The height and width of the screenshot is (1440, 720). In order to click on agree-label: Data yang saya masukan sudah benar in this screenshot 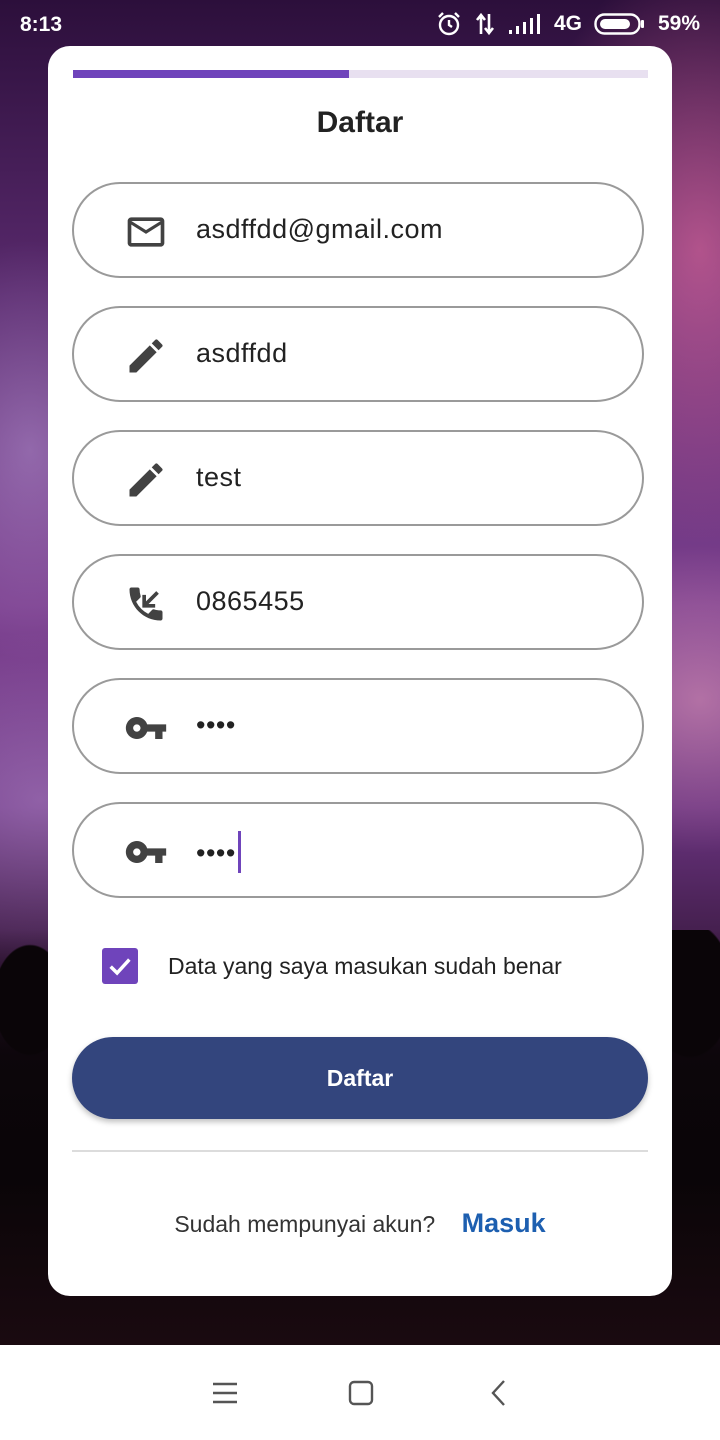, I will do `click(365, 965)`.